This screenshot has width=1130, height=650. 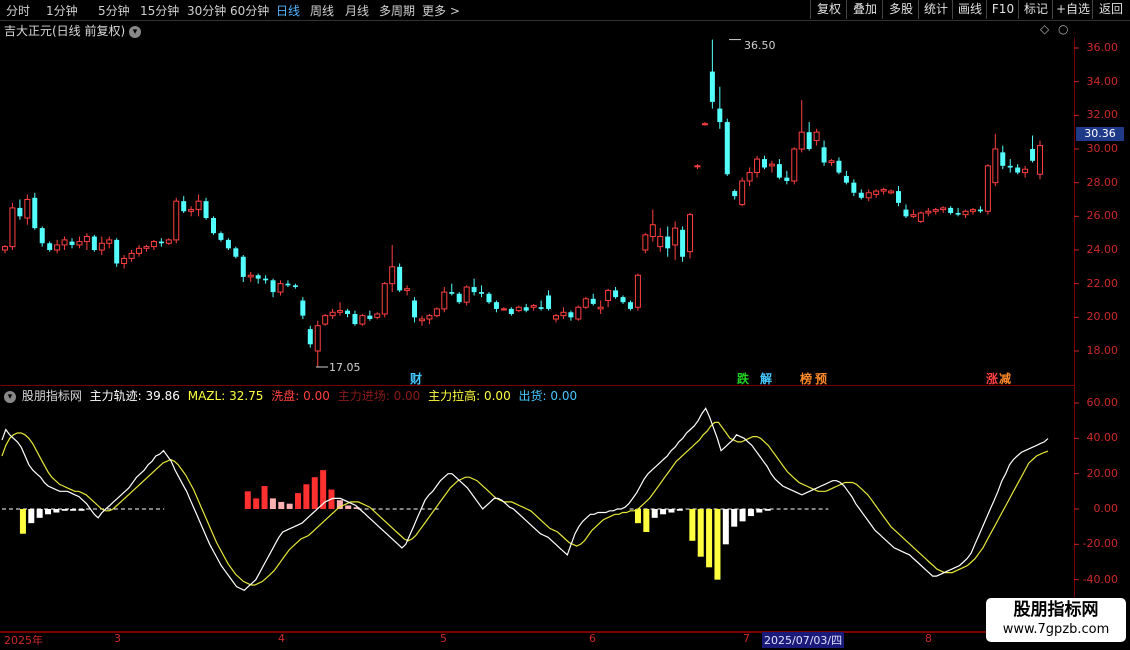 I want to click on high-price-label: 36.50, so click(x=760, y=45).